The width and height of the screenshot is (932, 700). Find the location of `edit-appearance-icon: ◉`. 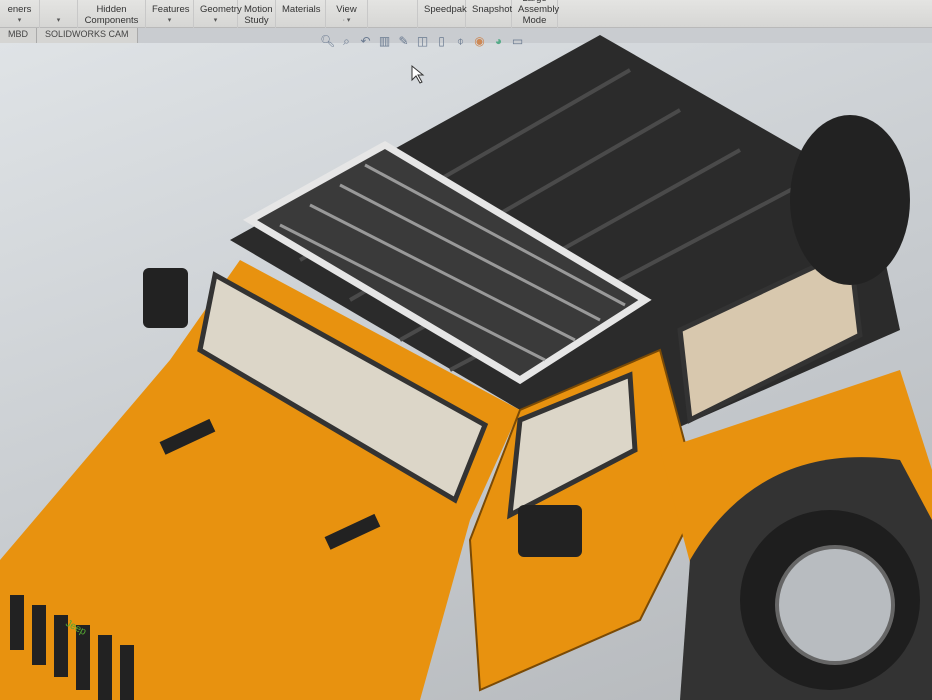

edit-appearance-icon: ◉ is located at coordinates (479, 41).